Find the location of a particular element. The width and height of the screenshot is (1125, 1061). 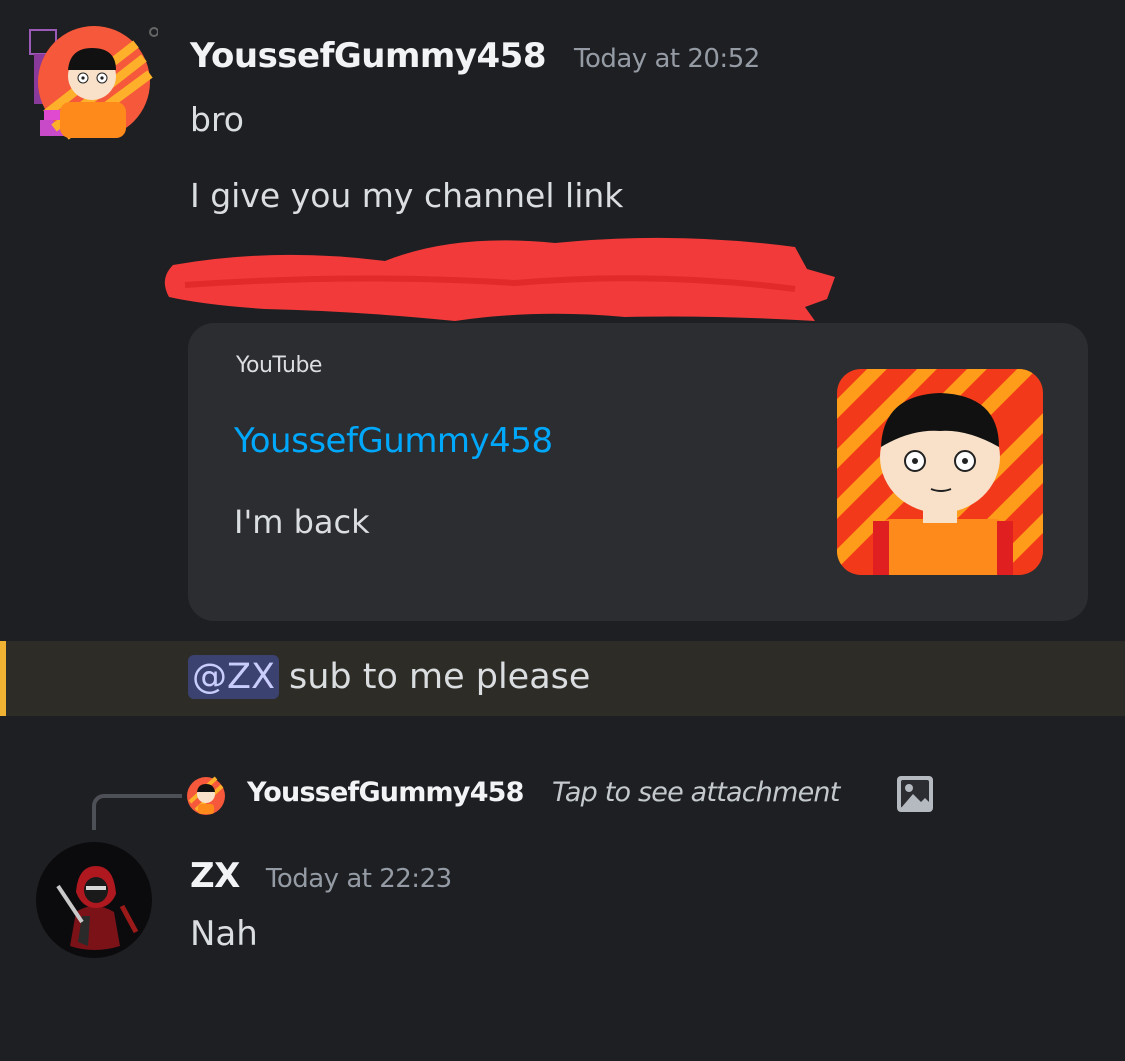

avatar-zx-icon is located at coordinates (94, 900).